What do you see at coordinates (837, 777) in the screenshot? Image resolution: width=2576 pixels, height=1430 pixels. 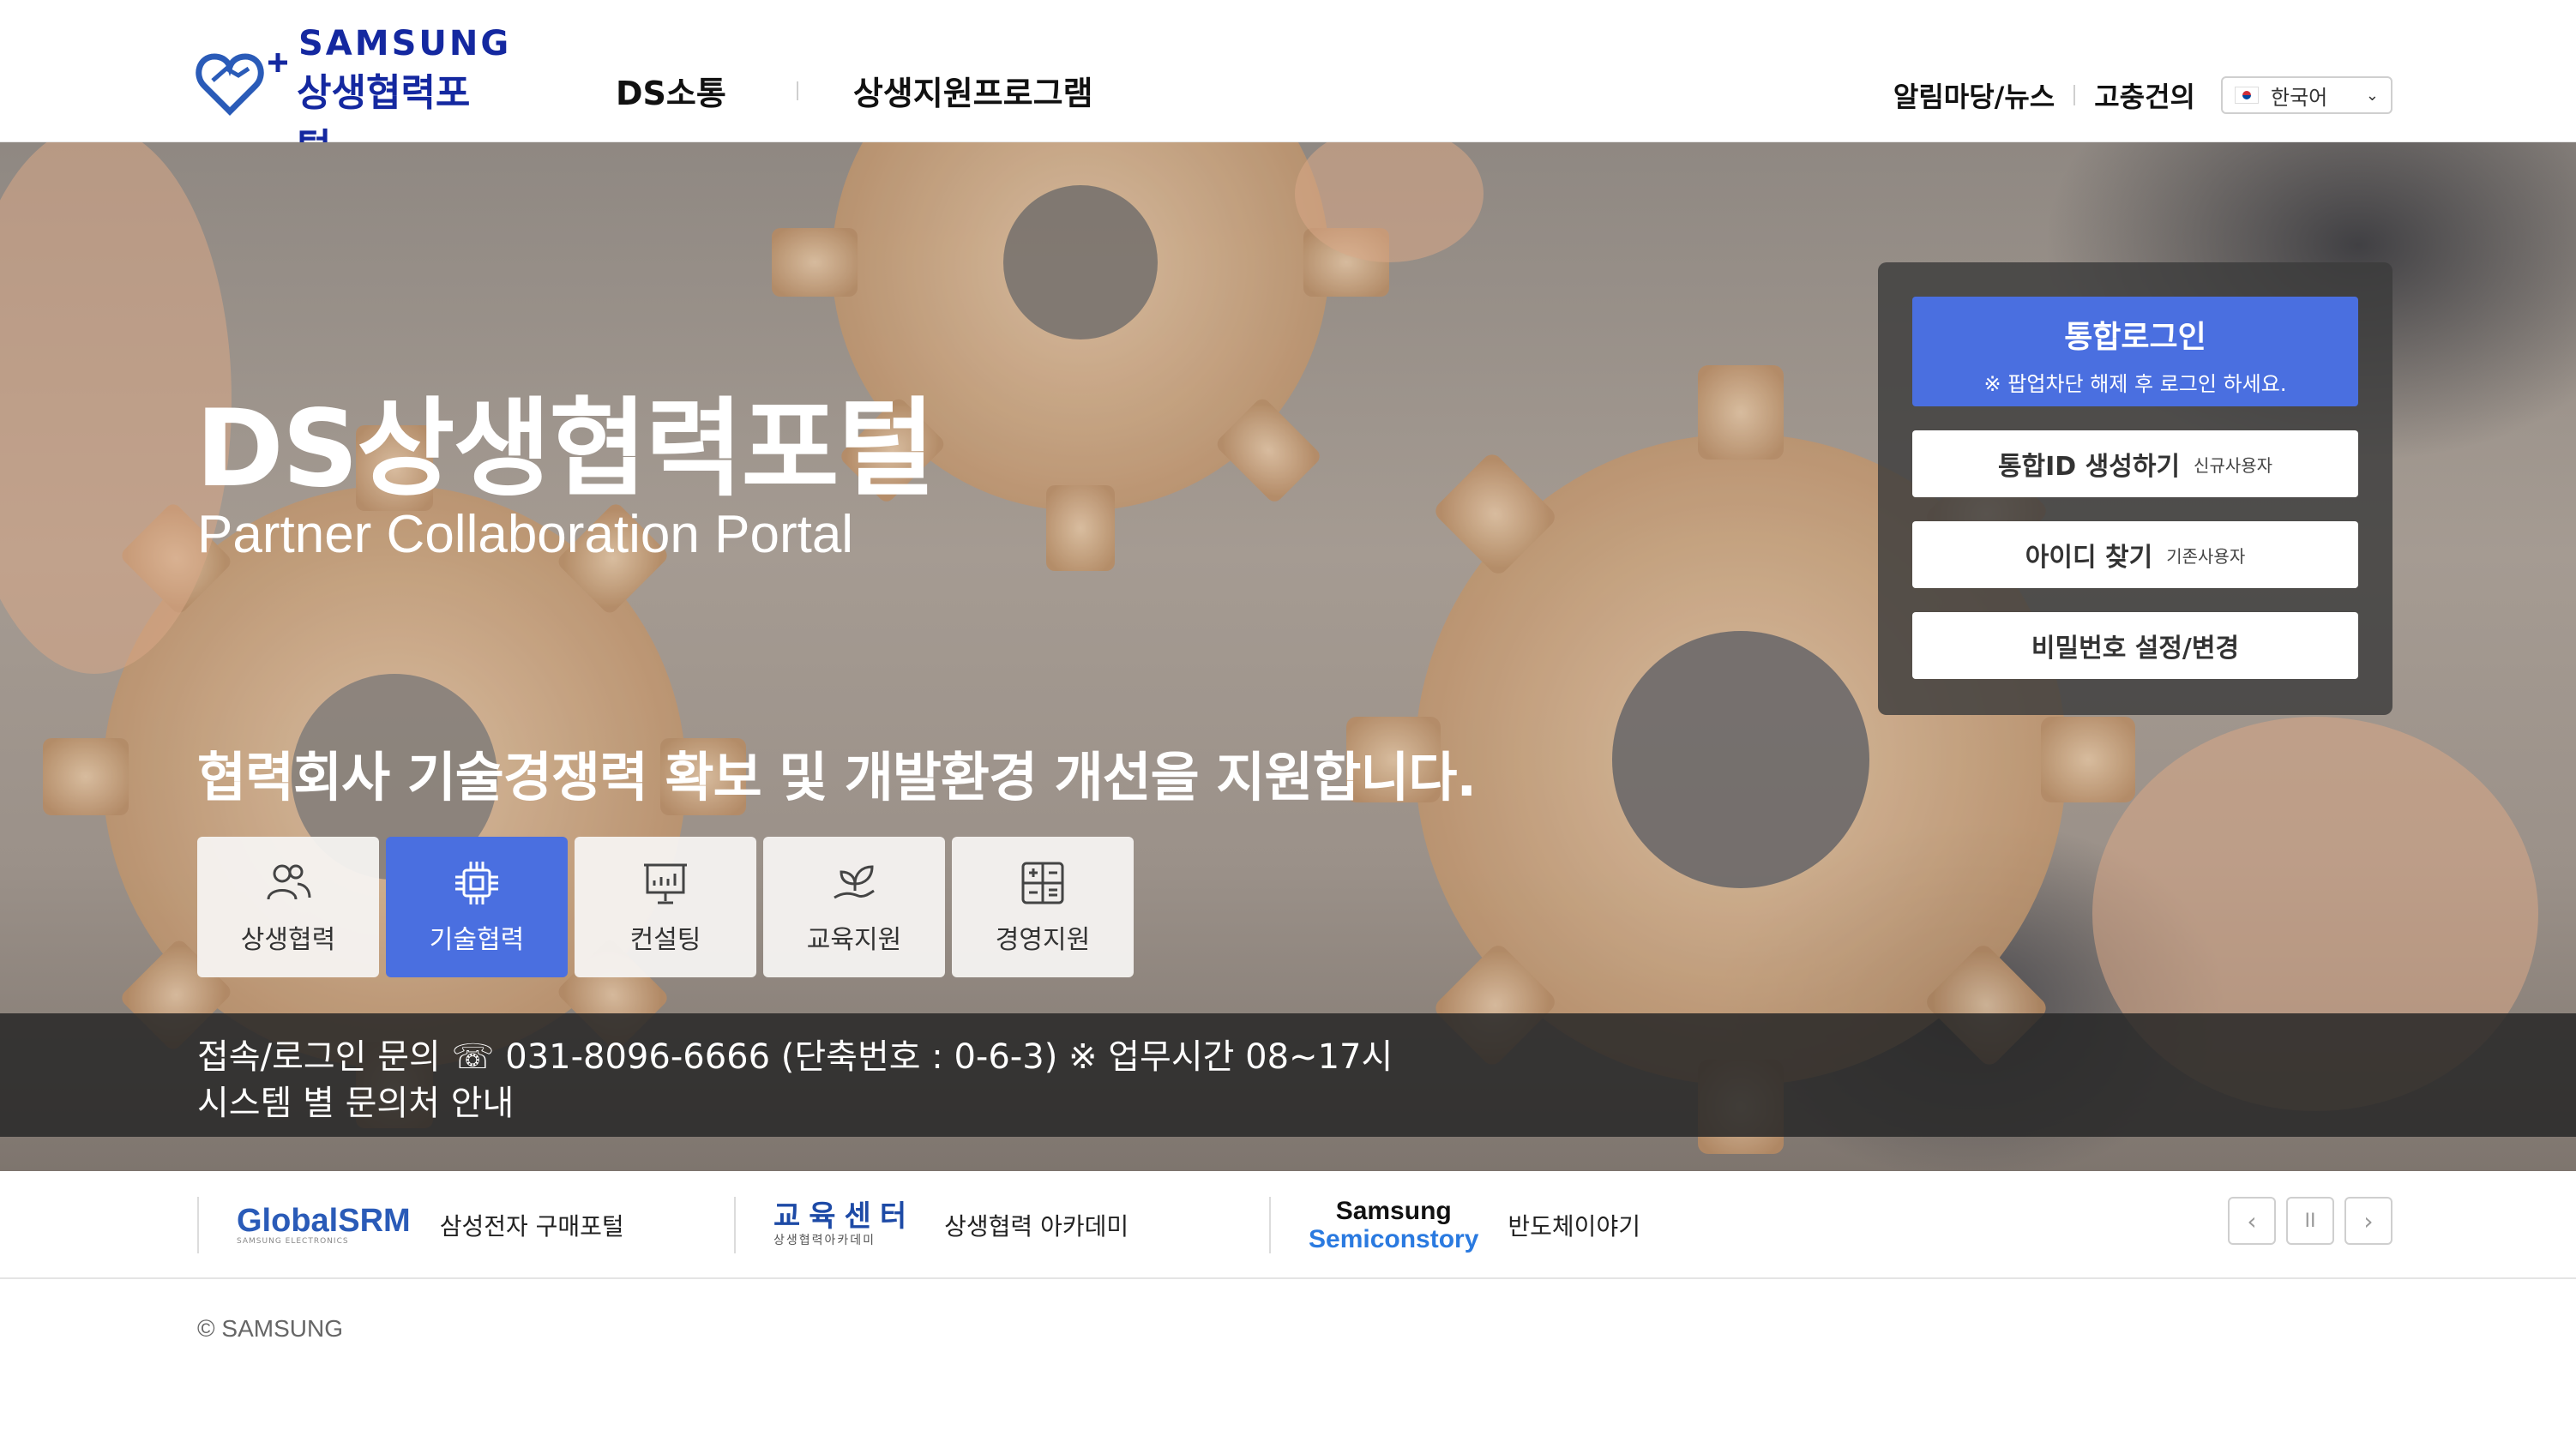 I see `hero-description: 협력회사 기술경쟁력 확보 및 개발환경 개선을 지원합니다.` at bounding box center [837, 777].